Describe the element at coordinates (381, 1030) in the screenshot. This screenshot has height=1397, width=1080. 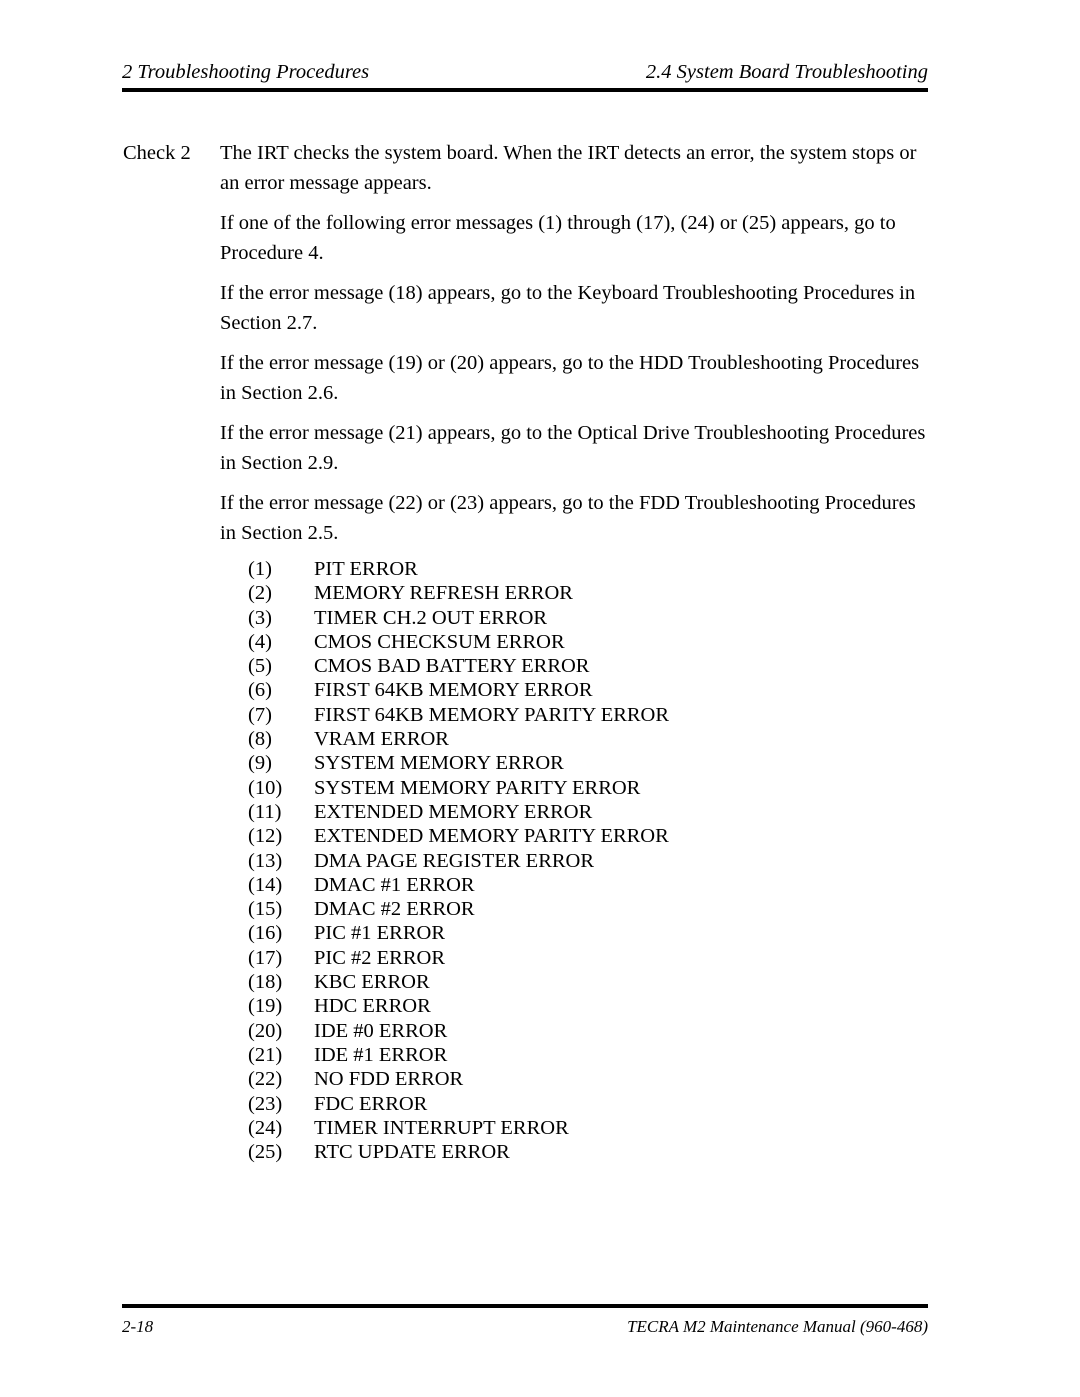
I see `error-item-text: IDE #0 ERROR` at that location.